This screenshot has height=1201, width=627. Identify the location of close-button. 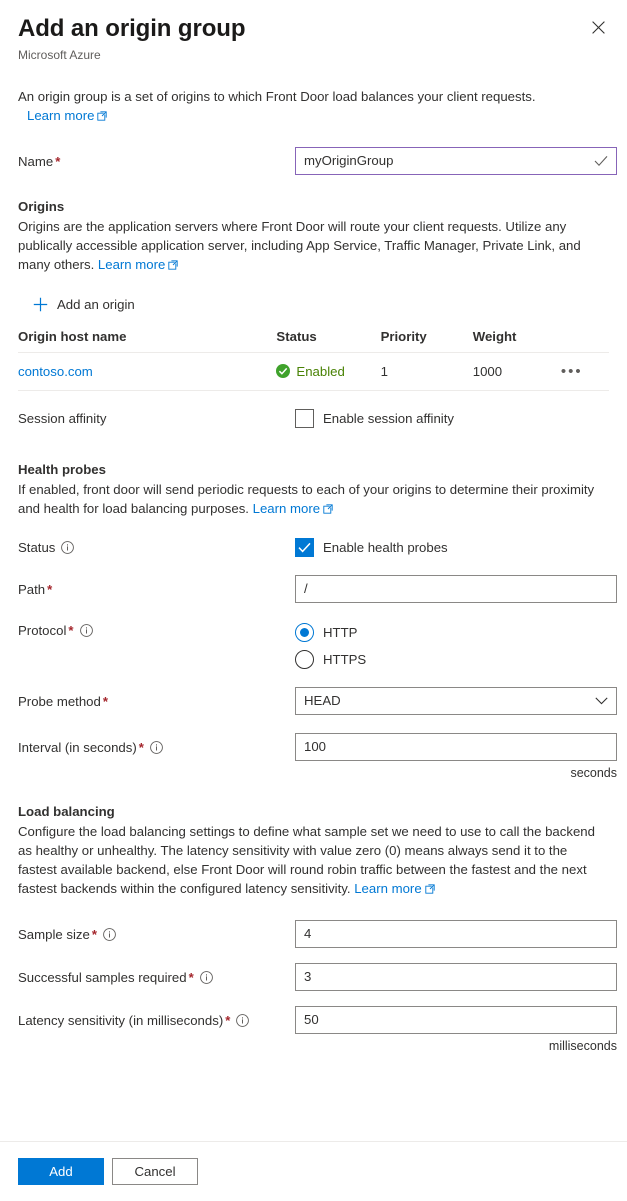
(598, 27).